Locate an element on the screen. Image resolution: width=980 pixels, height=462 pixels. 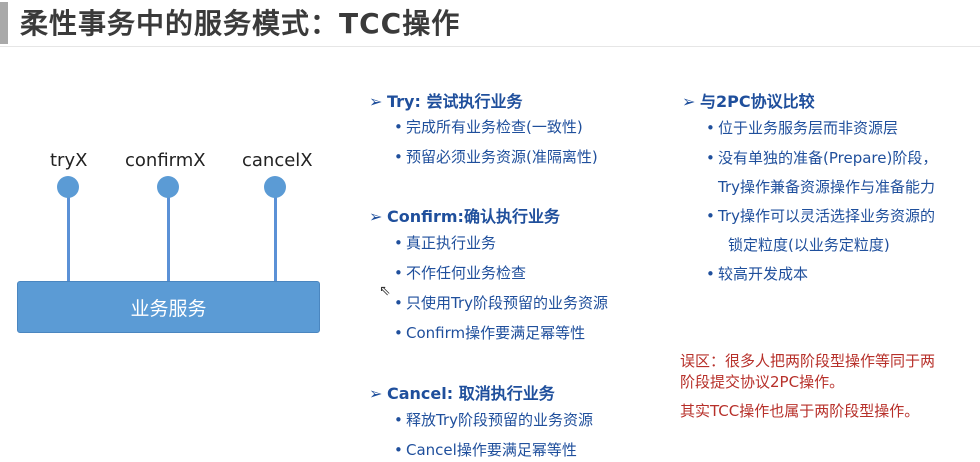
node-confirm is located at coordinates (168, 187).